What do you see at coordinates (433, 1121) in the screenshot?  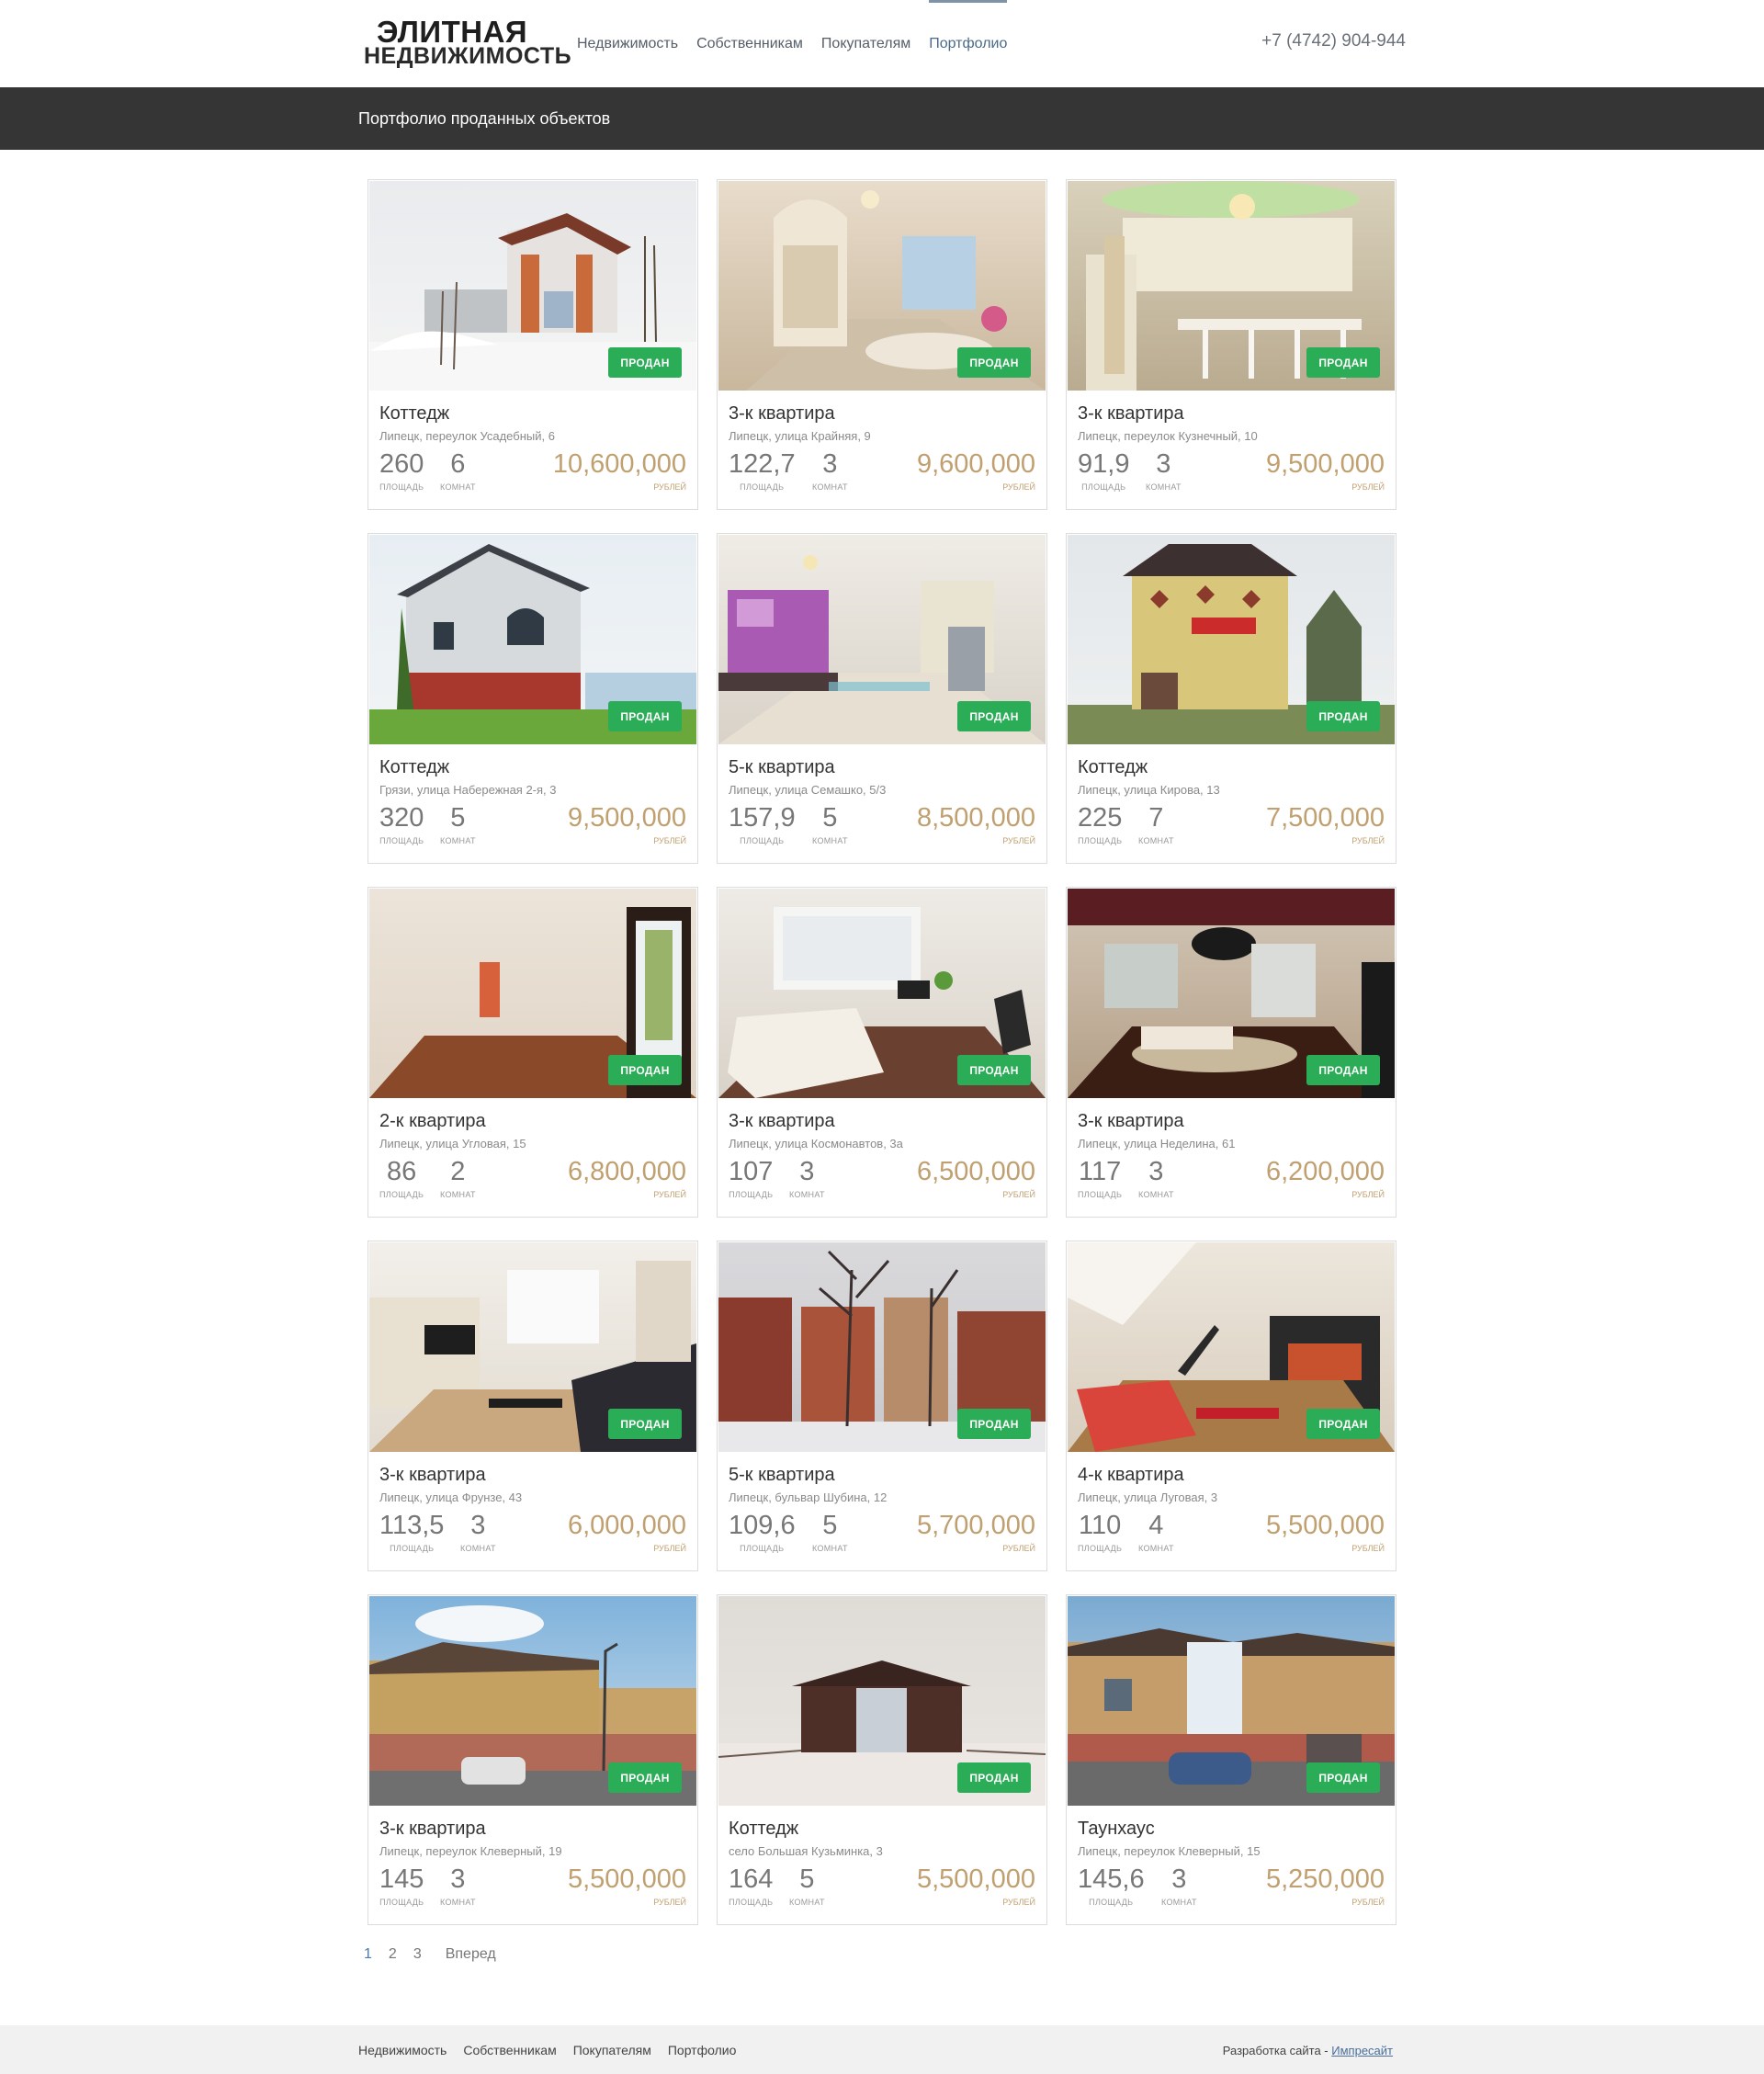 I see `listing-title: 2-к квартира` at bounding box center [433, 1121].